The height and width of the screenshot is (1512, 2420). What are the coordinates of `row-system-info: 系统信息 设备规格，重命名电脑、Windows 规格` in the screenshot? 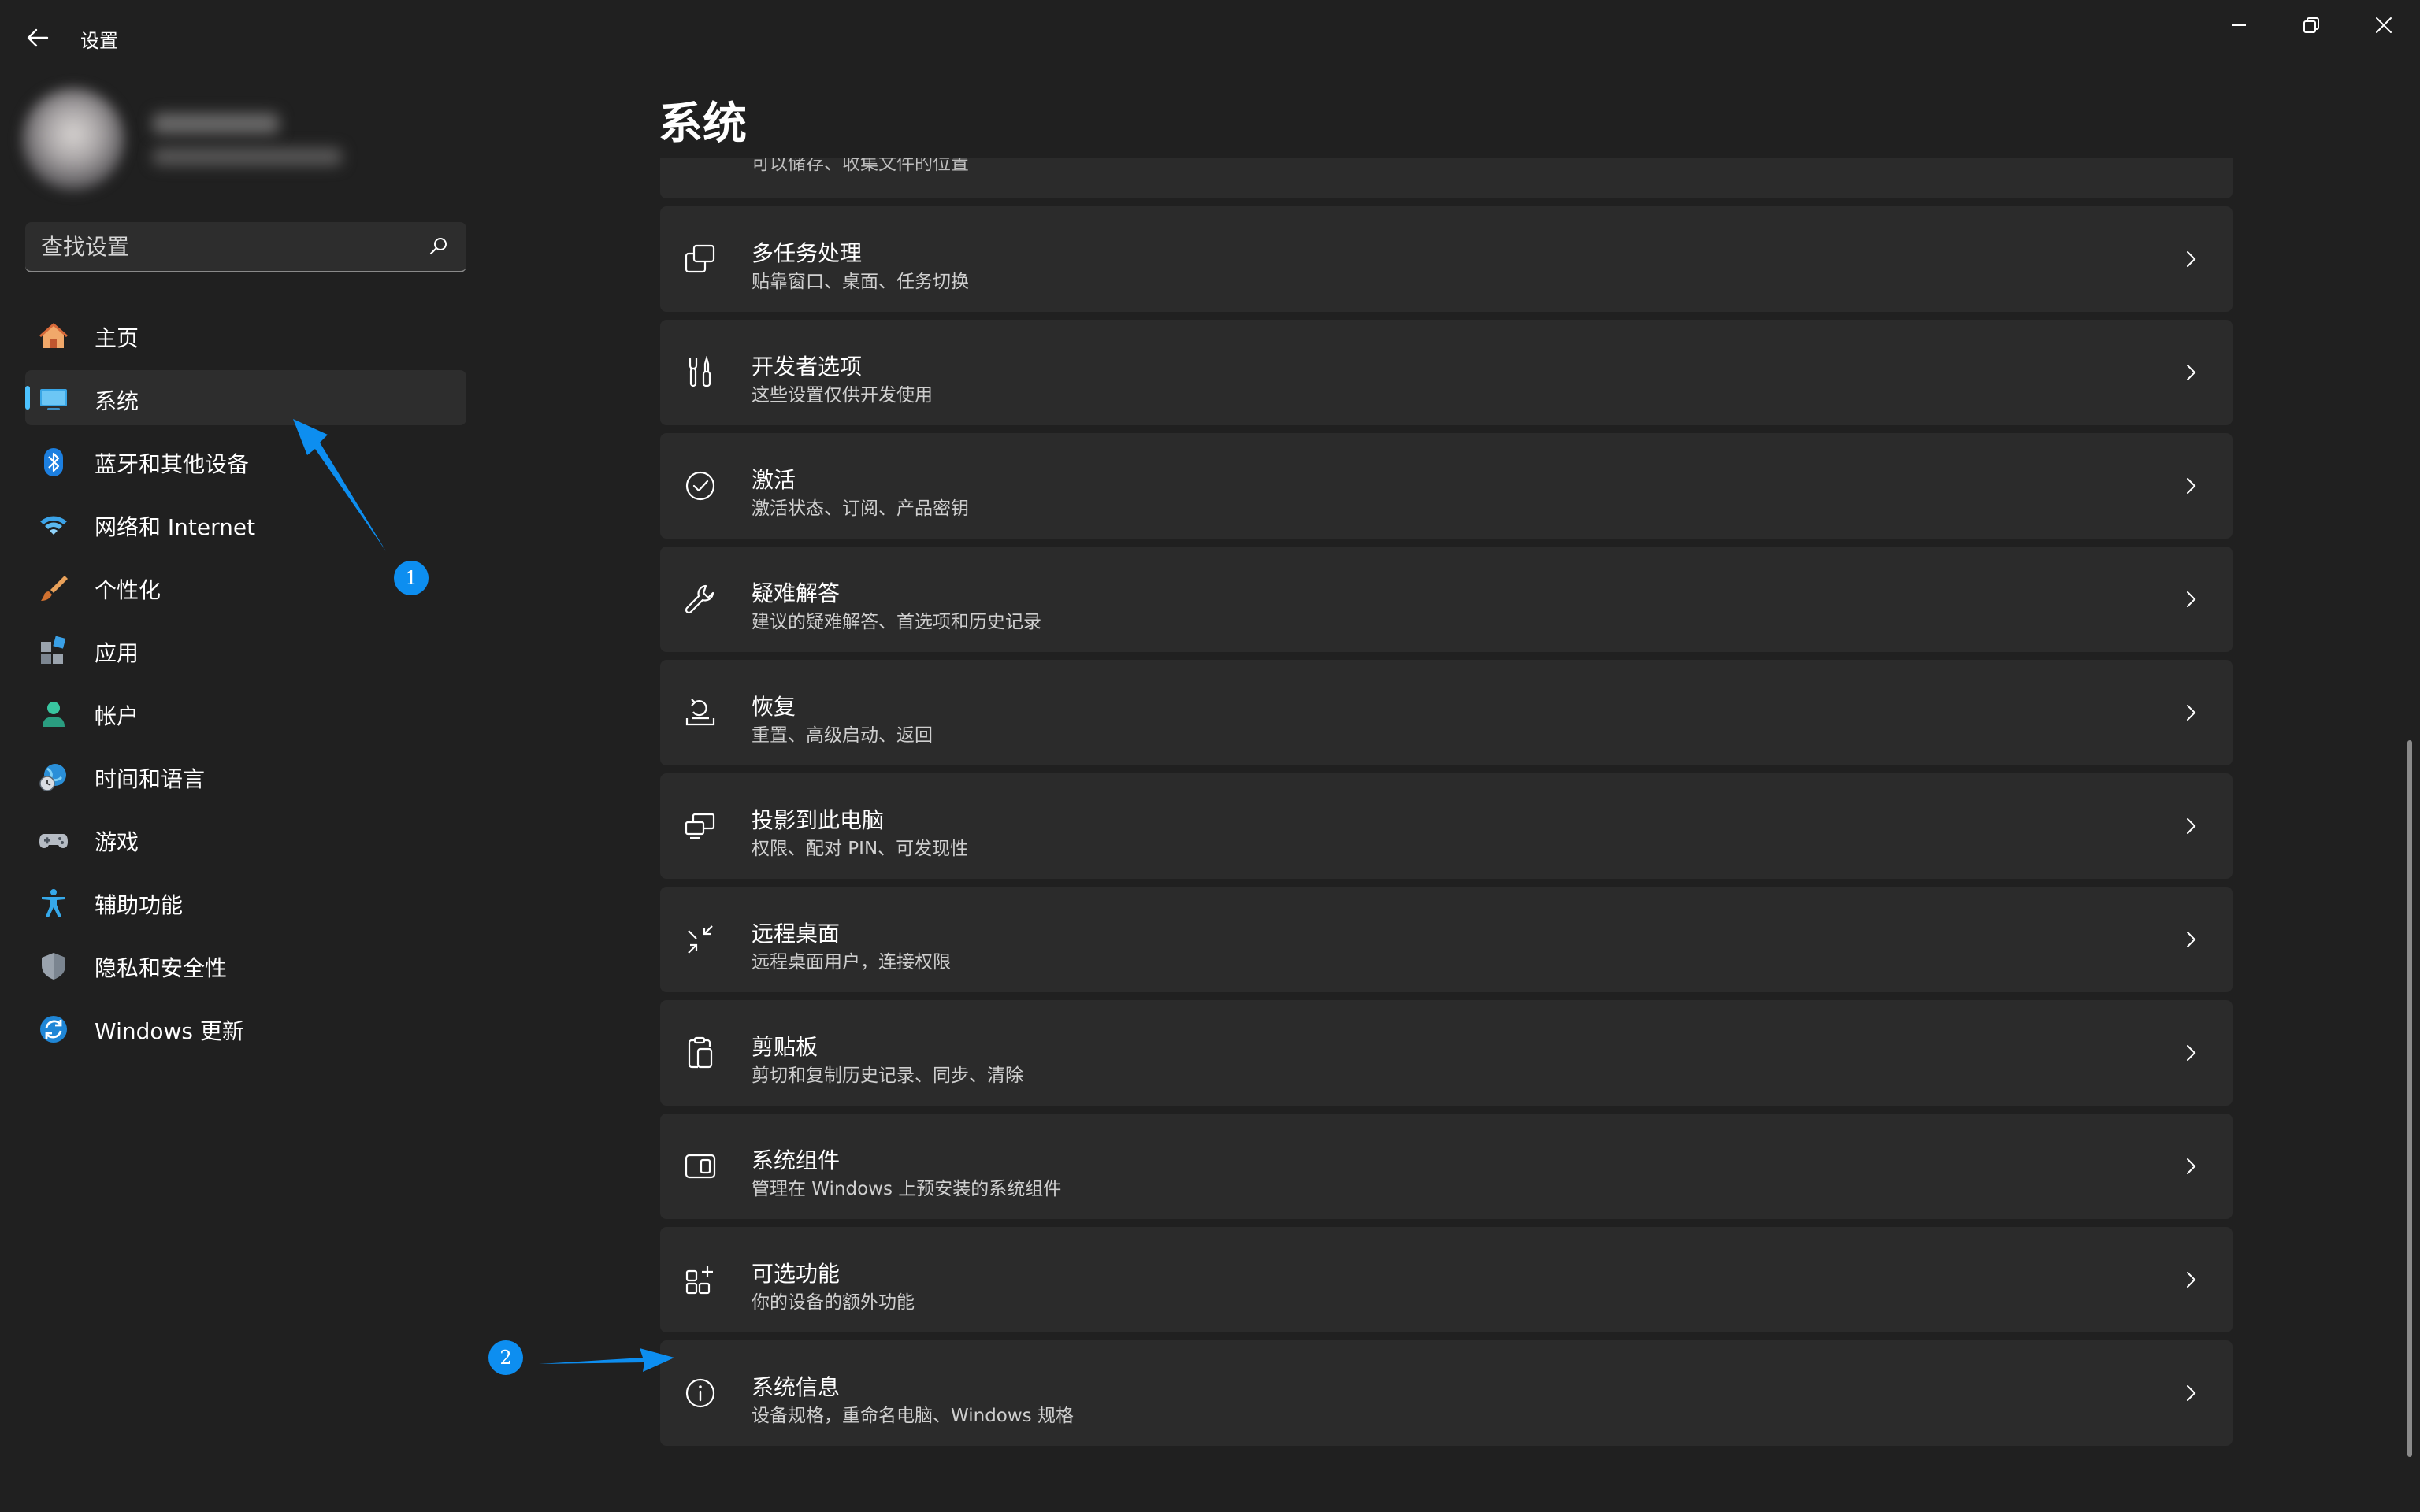 It's located at (1446, 1393).